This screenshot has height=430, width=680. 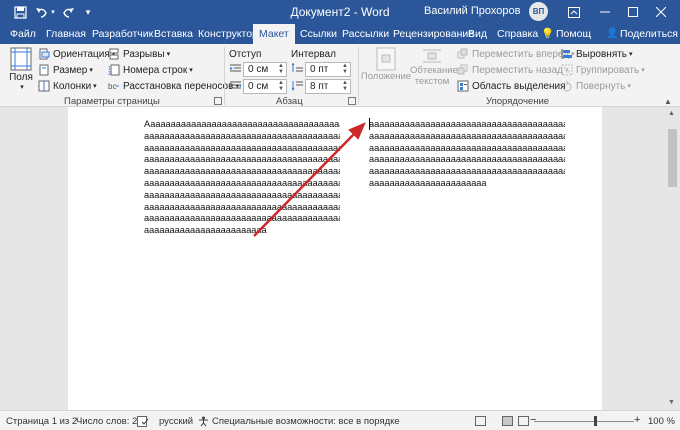 What do you see at coordinates (352, 101) in the screenshot?
I see `paragraph-launcher-icon` at bounding box center [352, 101].